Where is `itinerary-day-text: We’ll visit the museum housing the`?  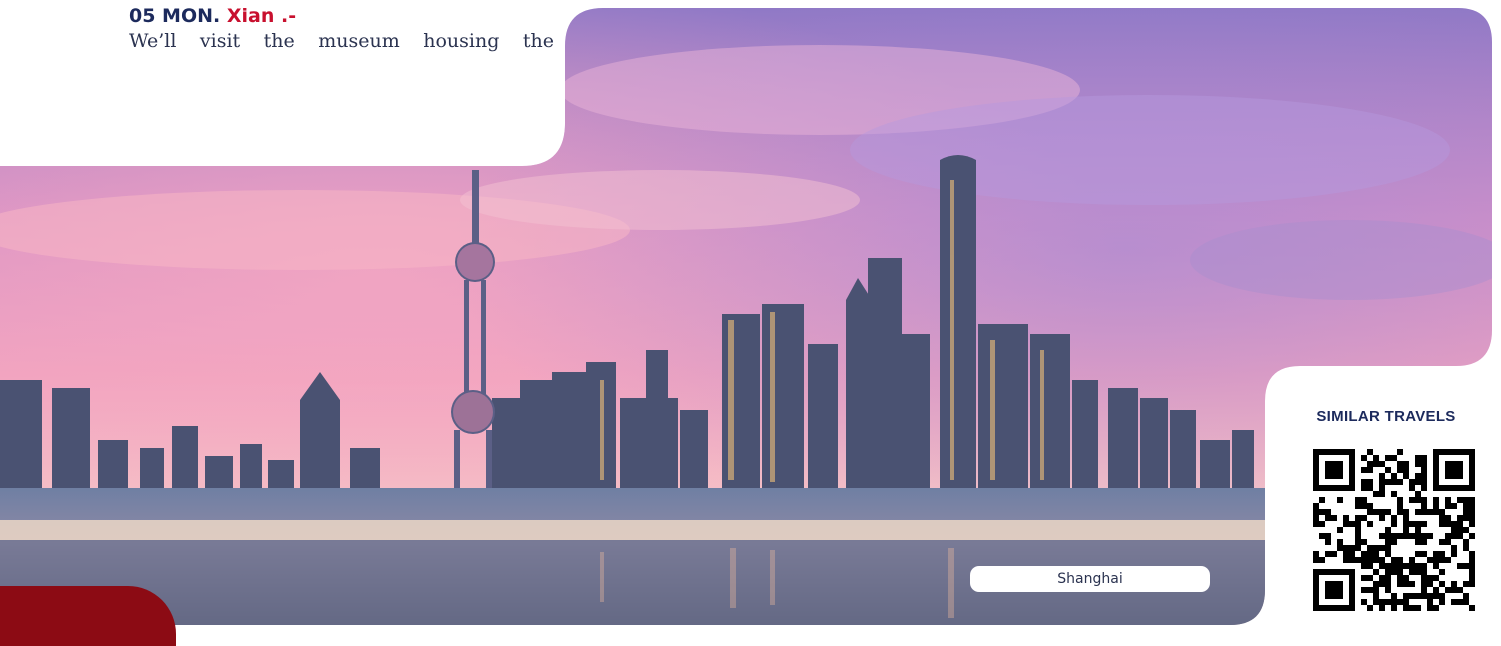 itinerary-day-text: We’ll visit the museum housing the is located at coordinates (341, 41).